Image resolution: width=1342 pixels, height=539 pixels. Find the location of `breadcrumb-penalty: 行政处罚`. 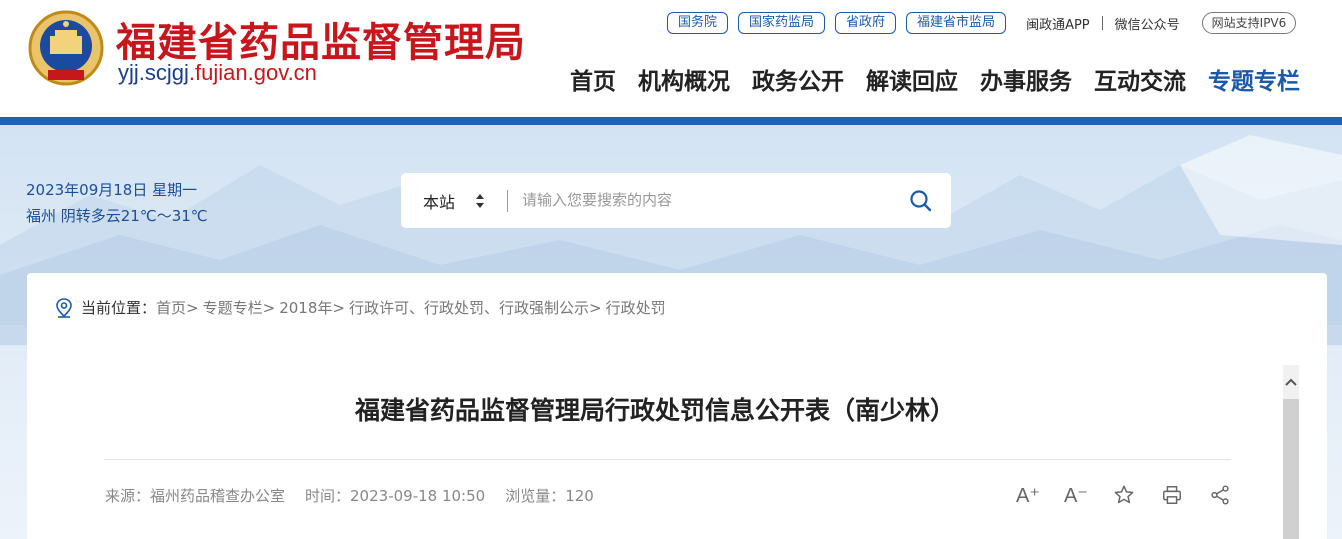

breadcrumb-penalty: 行政处罚 is located at coordinates (636, 307).